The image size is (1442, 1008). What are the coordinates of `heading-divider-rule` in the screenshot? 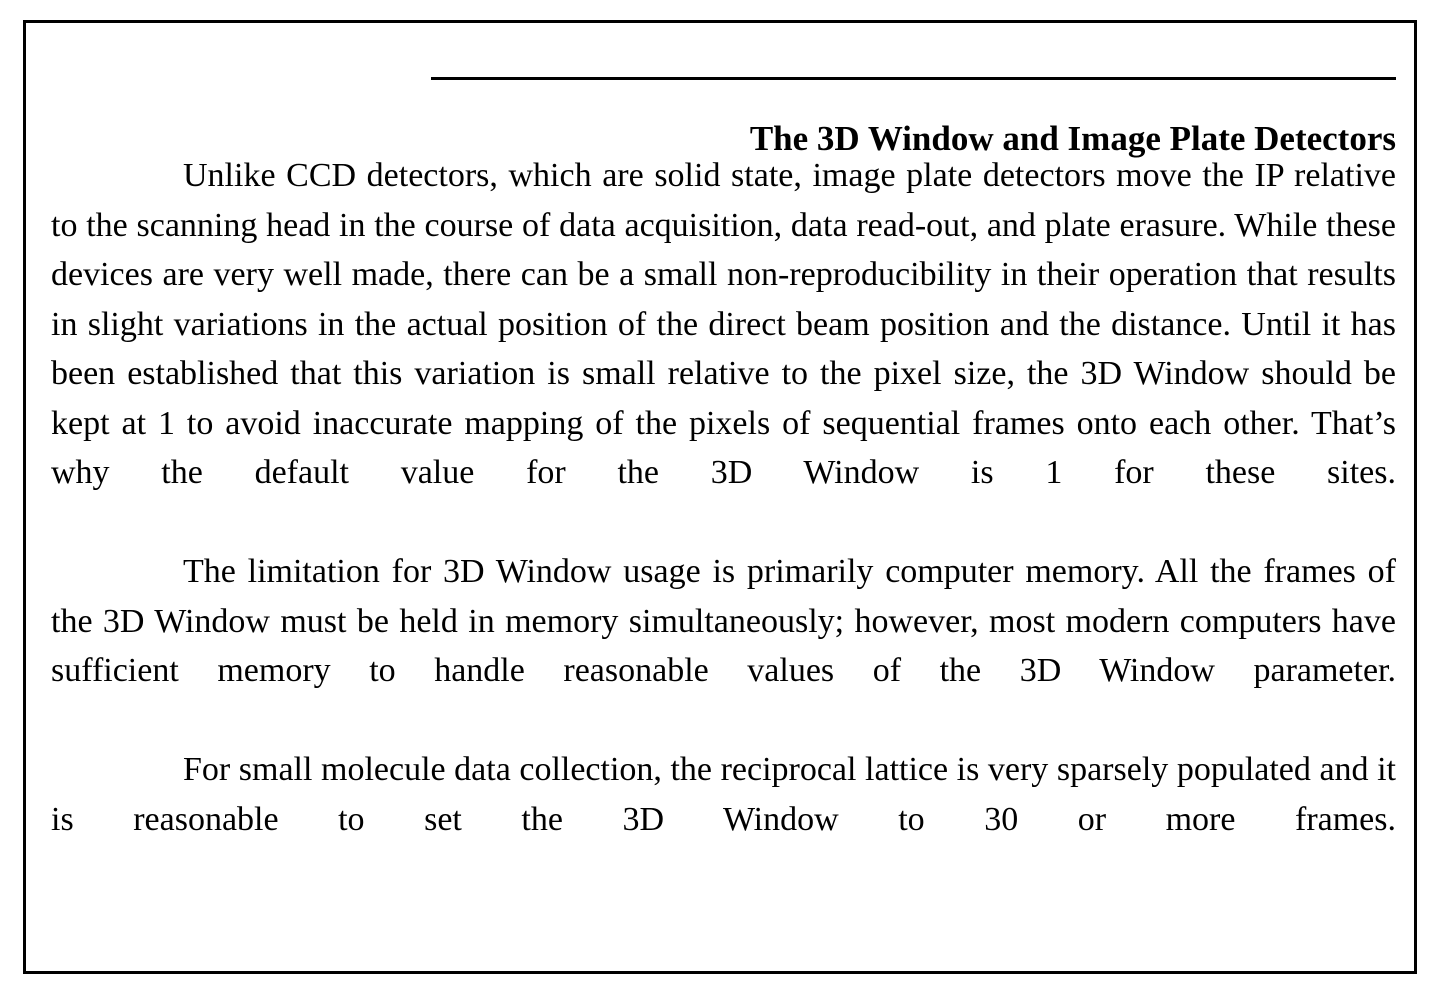 It's located at (913, 78).